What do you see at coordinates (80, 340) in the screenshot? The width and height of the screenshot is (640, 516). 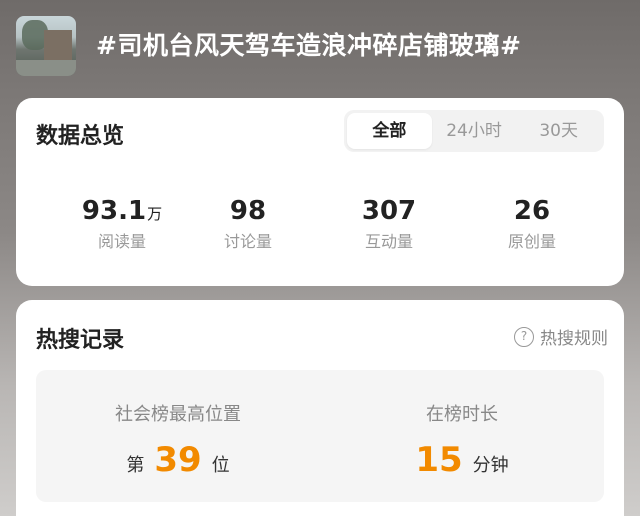 I see `hot-search-title: 热搜记录` at bounding box center [80, 340].